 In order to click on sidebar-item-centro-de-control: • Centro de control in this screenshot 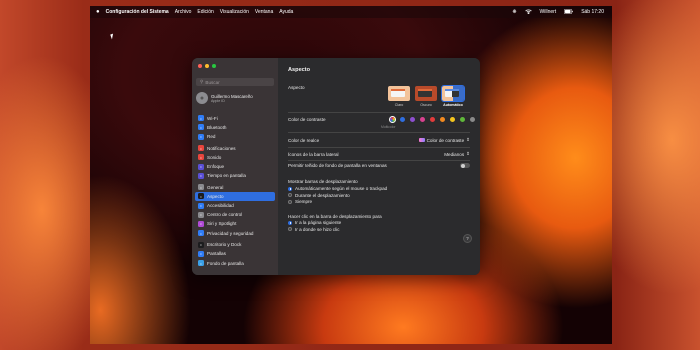, I will do `click(235, 215)`.